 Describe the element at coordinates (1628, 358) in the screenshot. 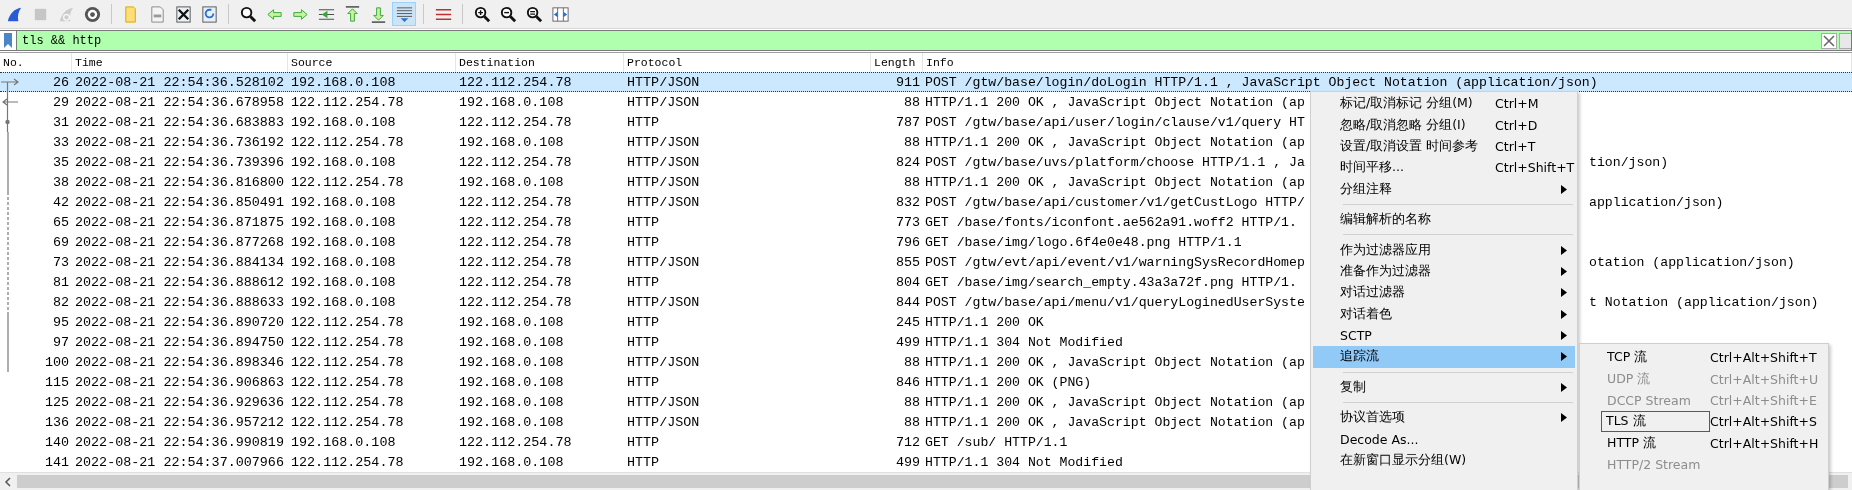

I see `menu-label: TCP 流` at that location.